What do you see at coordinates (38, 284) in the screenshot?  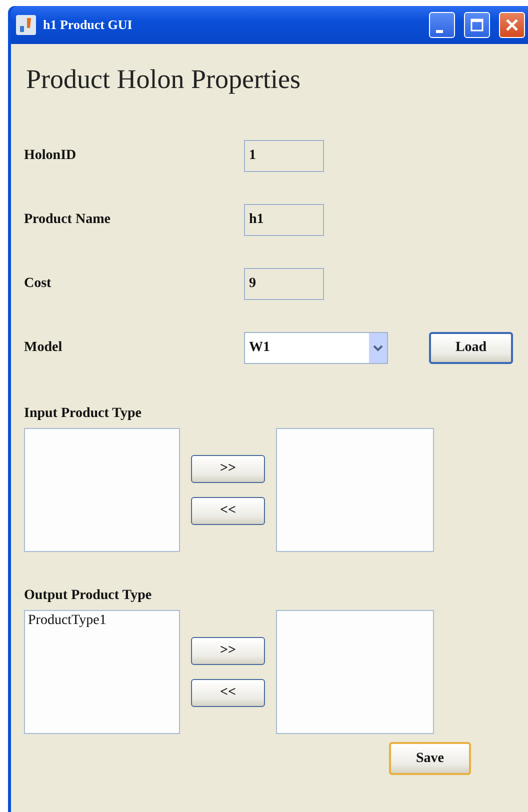 I see `field-label: Cost` at bounding box center [38, 284].